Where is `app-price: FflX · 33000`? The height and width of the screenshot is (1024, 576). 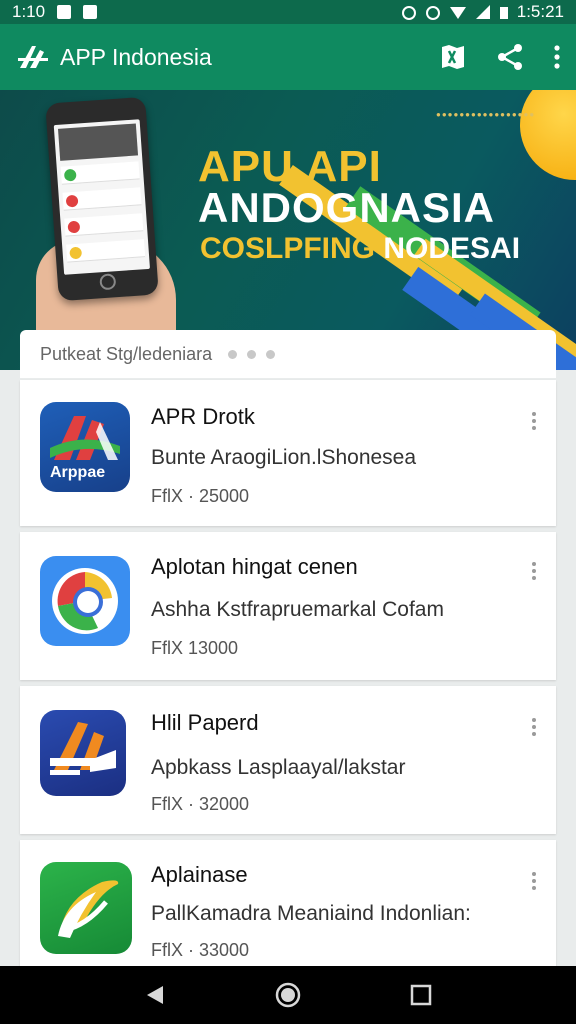
app-price: FflX · 33000 is located at coordinates (200, 950).